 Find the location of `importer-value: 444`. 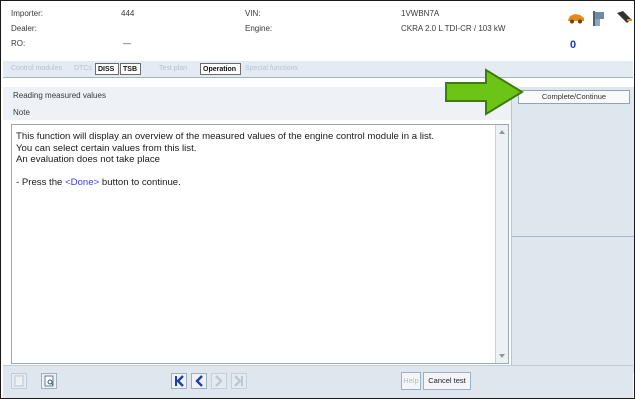

importer-value: 444 is located at coordinates (128, 13).